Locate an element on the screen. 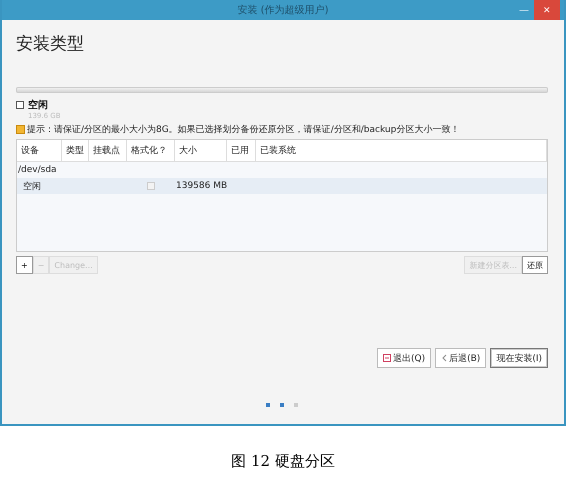  figure-caption: 图 12 硬盘分区 is located at coordinates (283, 461).